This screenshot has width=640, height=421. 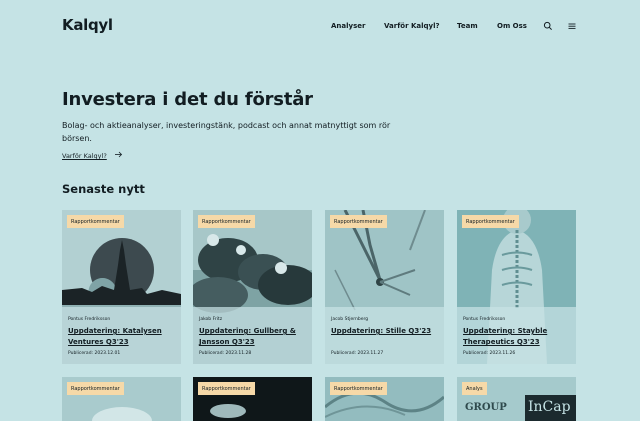 What do you see at coordinates (211, 319) in the screenshot?
I see `card-author: Jakob Fritz` at bounding box center [211, 319].